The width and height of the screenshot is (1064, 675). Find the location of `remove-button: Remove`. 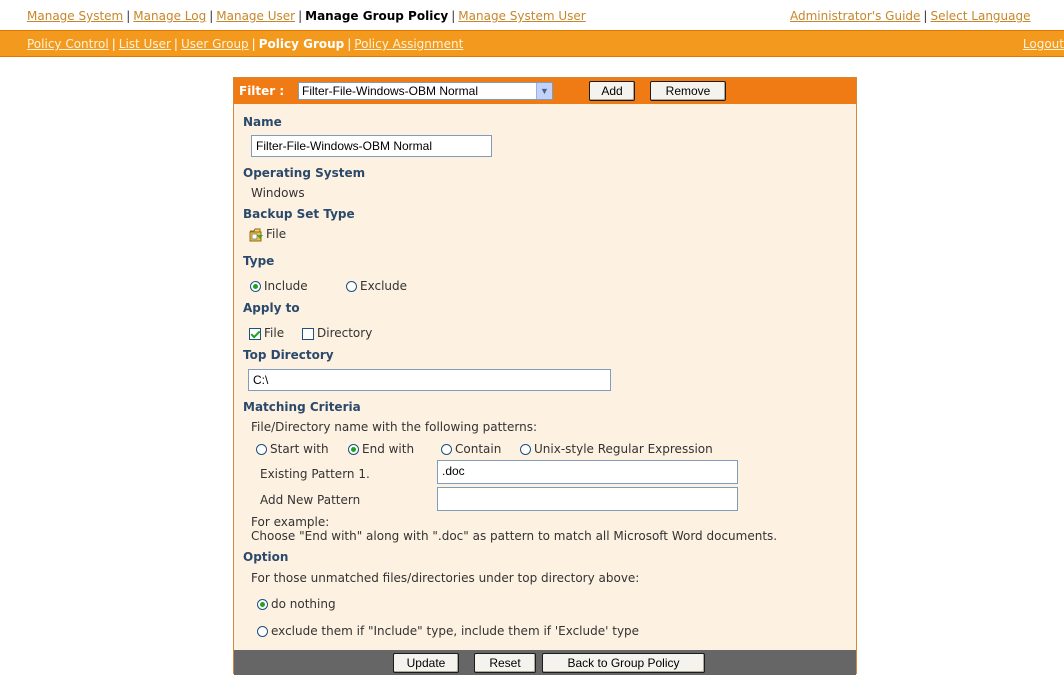

remove-button: Remove is located at coordinates (688, 91).